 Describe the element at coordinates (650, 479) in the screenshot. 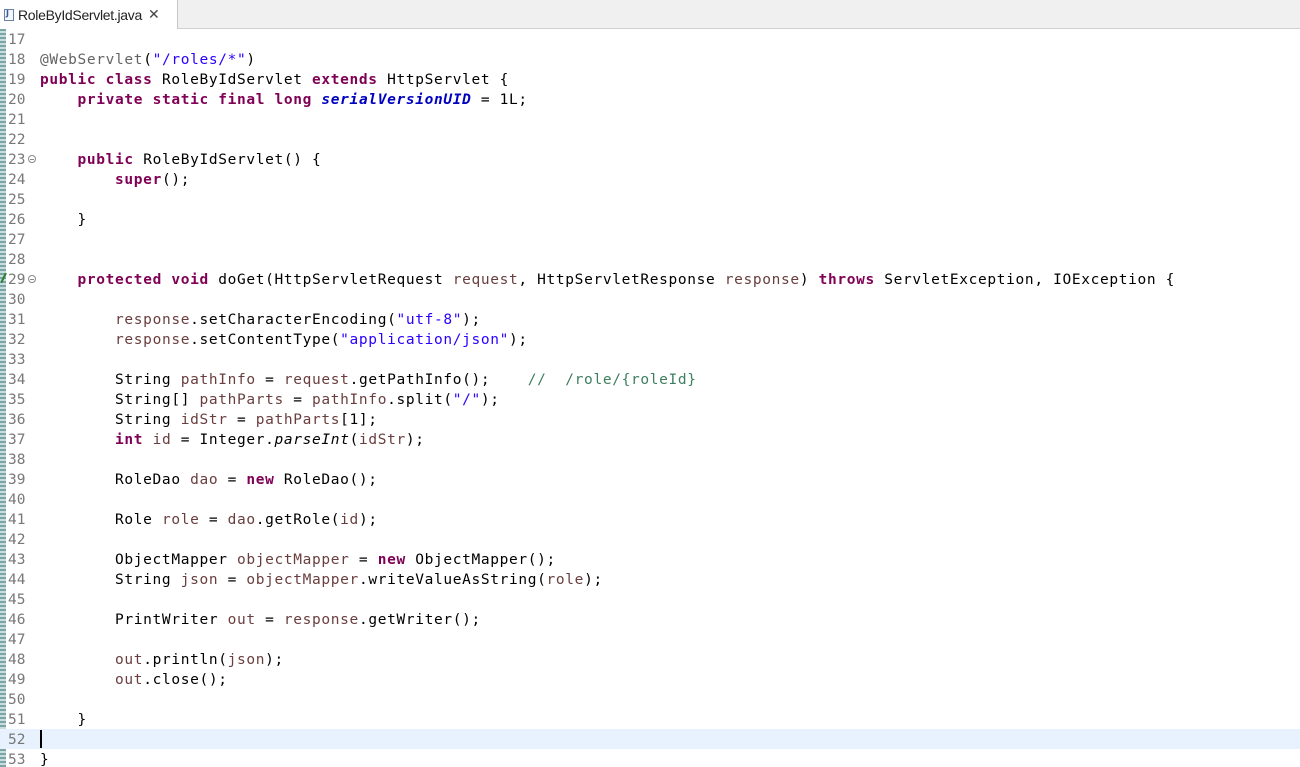

I see `code-line: 39 RoleDao dao = new RoleDao();` at that location.